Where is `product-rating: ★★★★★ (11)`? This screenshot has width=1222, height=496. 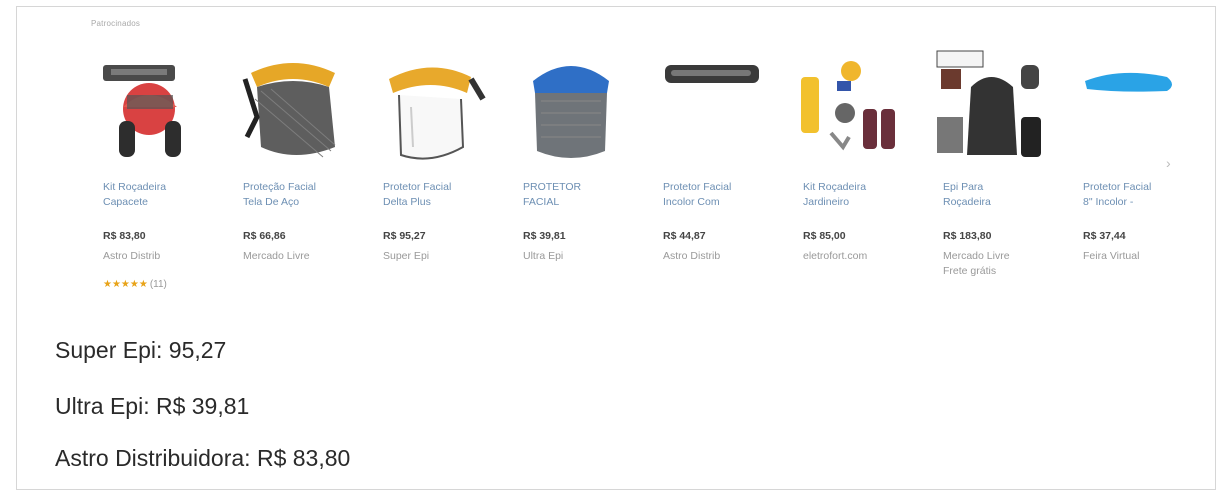 product-rating: ★★★★★ (11) is located at coordinates (135, 284).